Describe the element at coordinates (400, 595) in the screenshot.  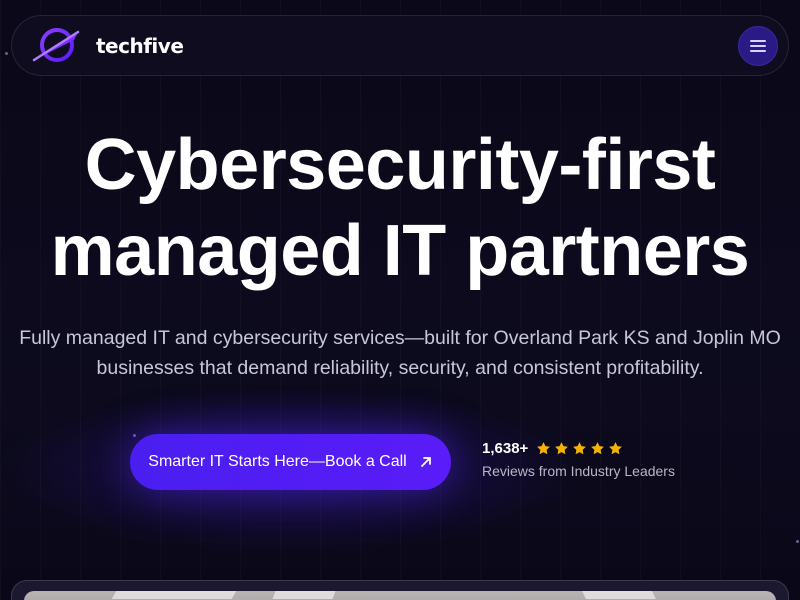
I see `hero-image` at that location.